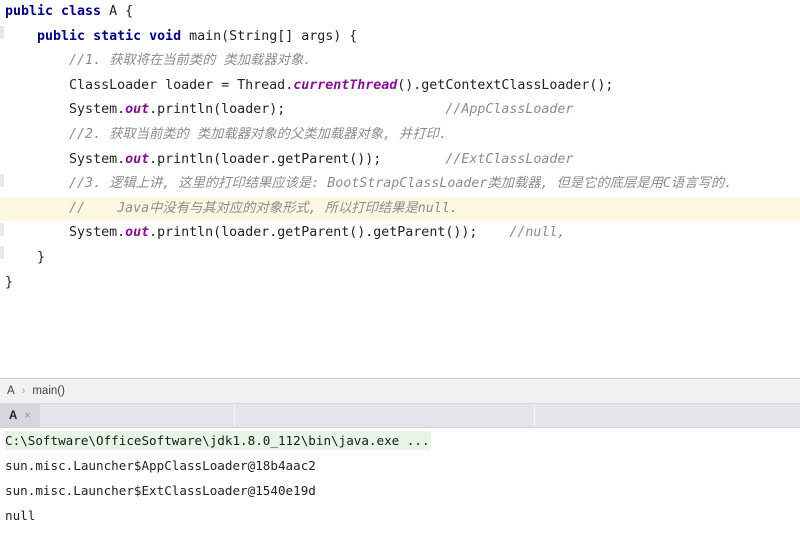  Describe the element at coordinates (400, 61) in the screenshot. I see `code-line: //1. 获取将在当前类的 类加载器对象.` at that location.